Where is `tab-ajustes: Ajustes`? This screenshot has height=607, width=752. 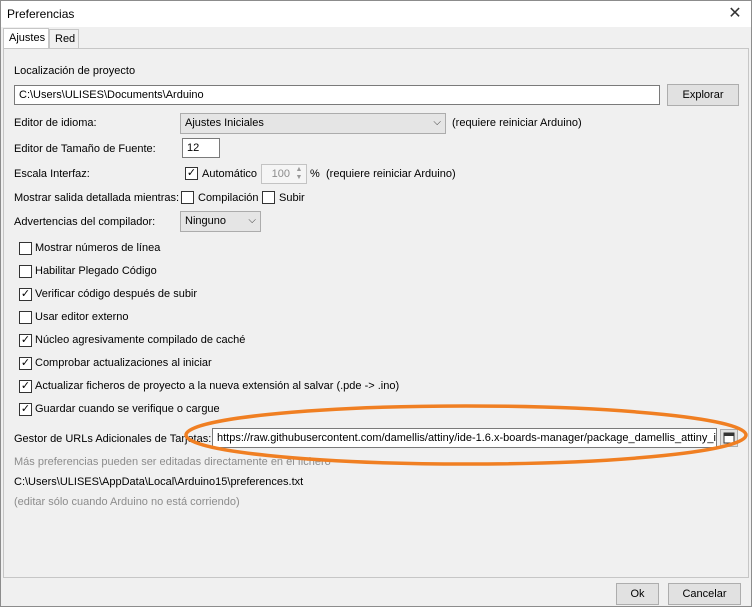 tab-ajustes: Ajustes is located at coordinates (26, 38).